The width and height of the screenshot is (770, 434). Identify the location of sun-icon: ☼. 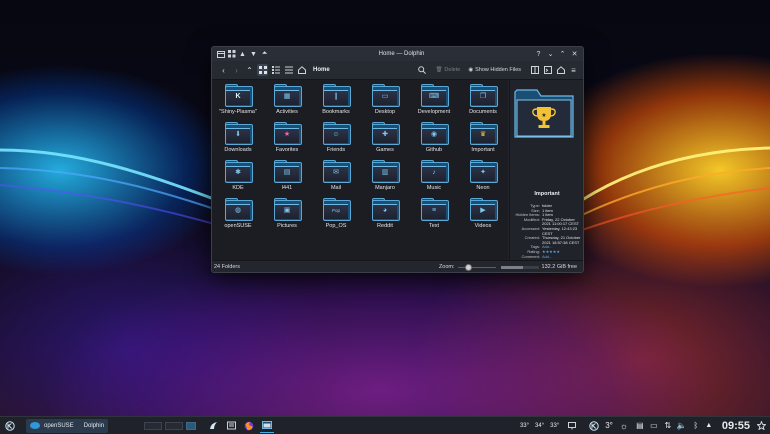
(624, 426).